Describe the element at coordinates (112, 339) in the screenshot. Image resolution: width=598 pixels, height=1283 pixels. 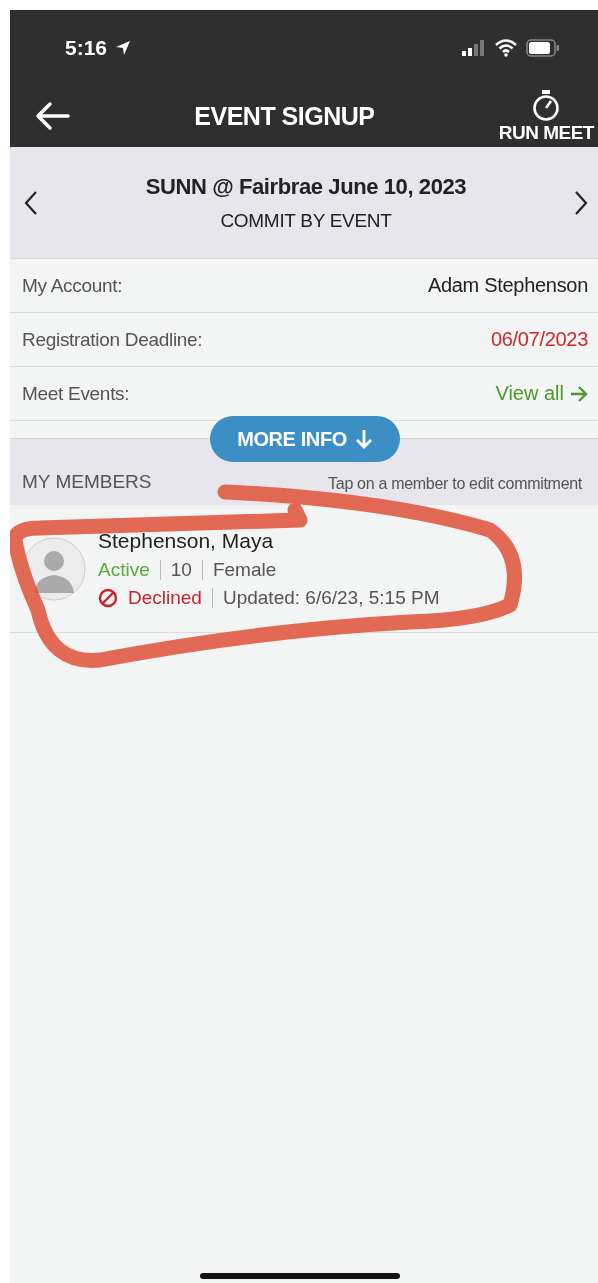
I see `info-label: Registration Deadline:` at that location.